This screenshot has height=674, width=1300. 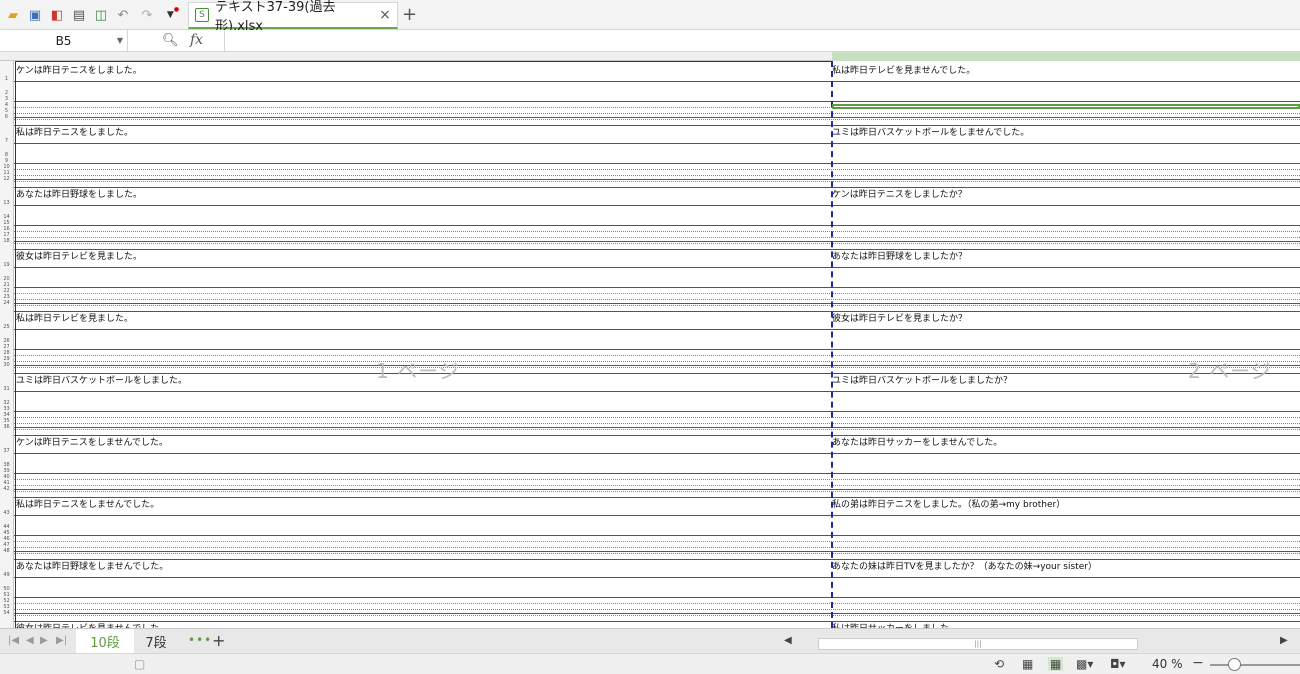 I want to click on name-box-value: B5, so click(x=63, y=41).